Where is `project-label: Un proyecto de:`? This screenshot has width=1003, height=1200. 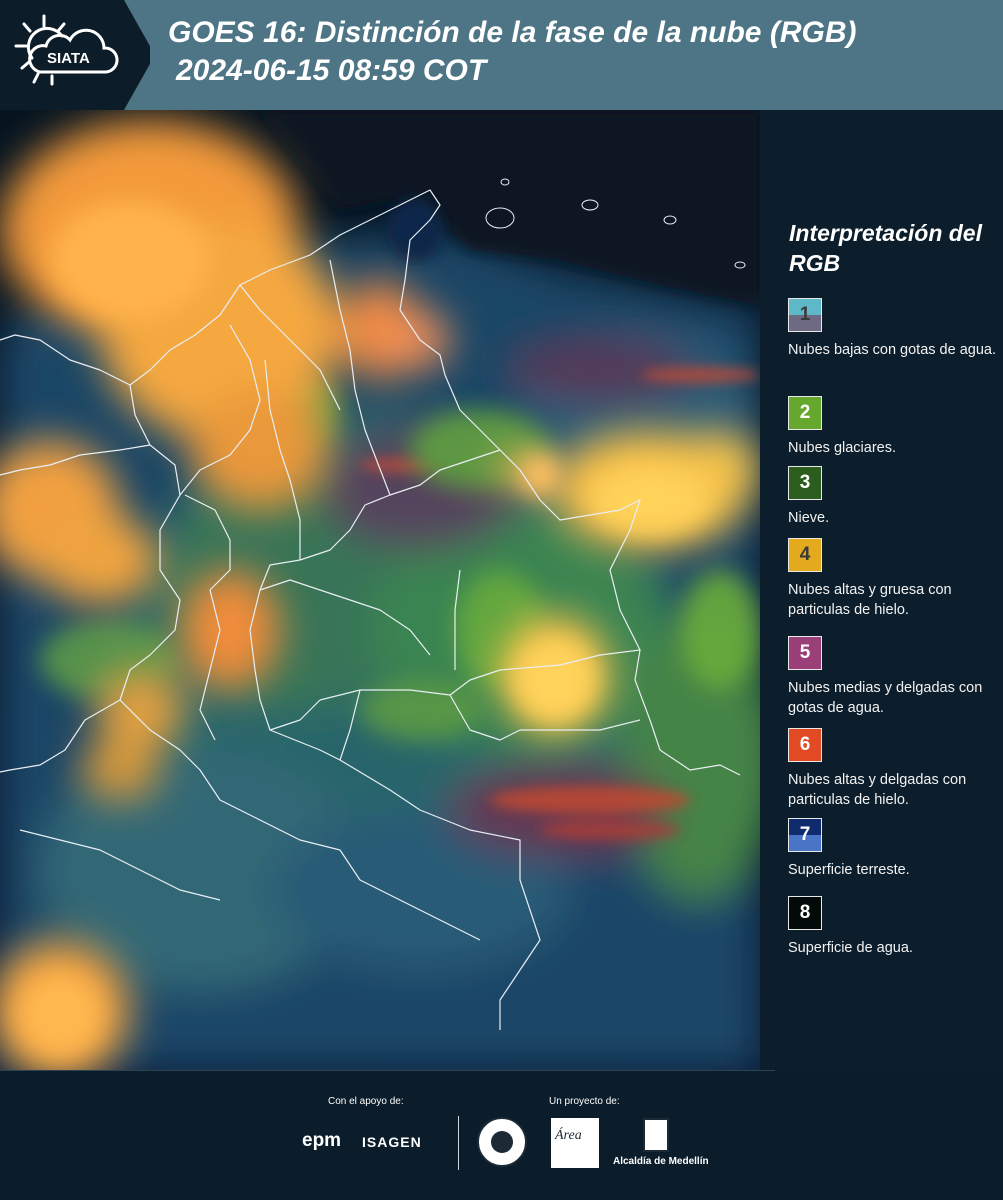 project-label: Un proyecto de: is located at coordinates (584, 1101).